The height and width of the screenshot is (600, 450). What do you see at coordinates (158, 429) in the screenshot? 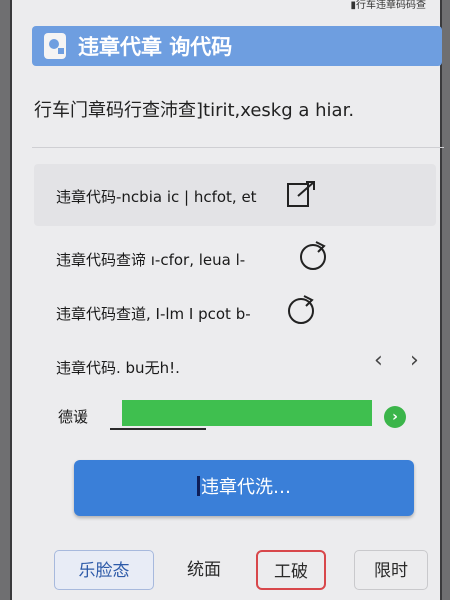
I see `input-underline` at bounding box center [158, 429].